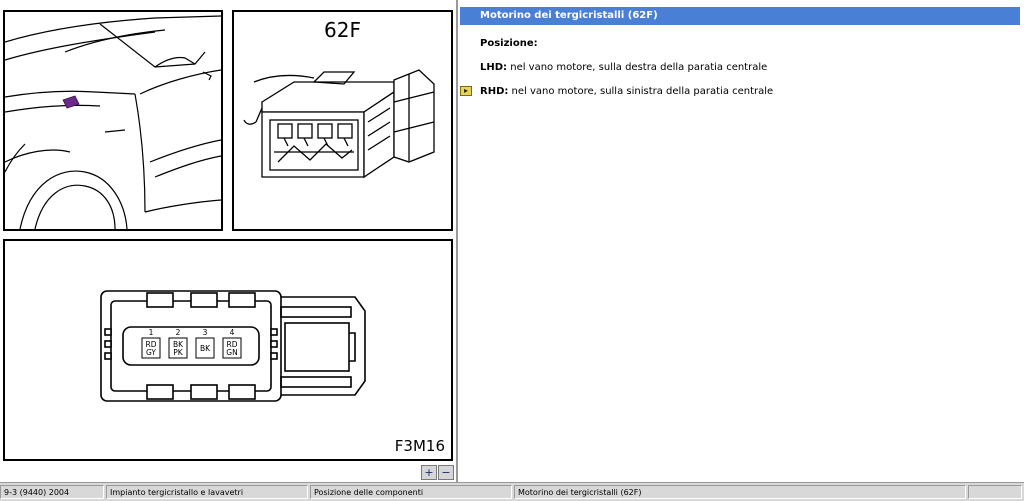 The height and width of the screenshot is (501, 1024). I want to click on pin-3-number: 3, so click(205, 332).